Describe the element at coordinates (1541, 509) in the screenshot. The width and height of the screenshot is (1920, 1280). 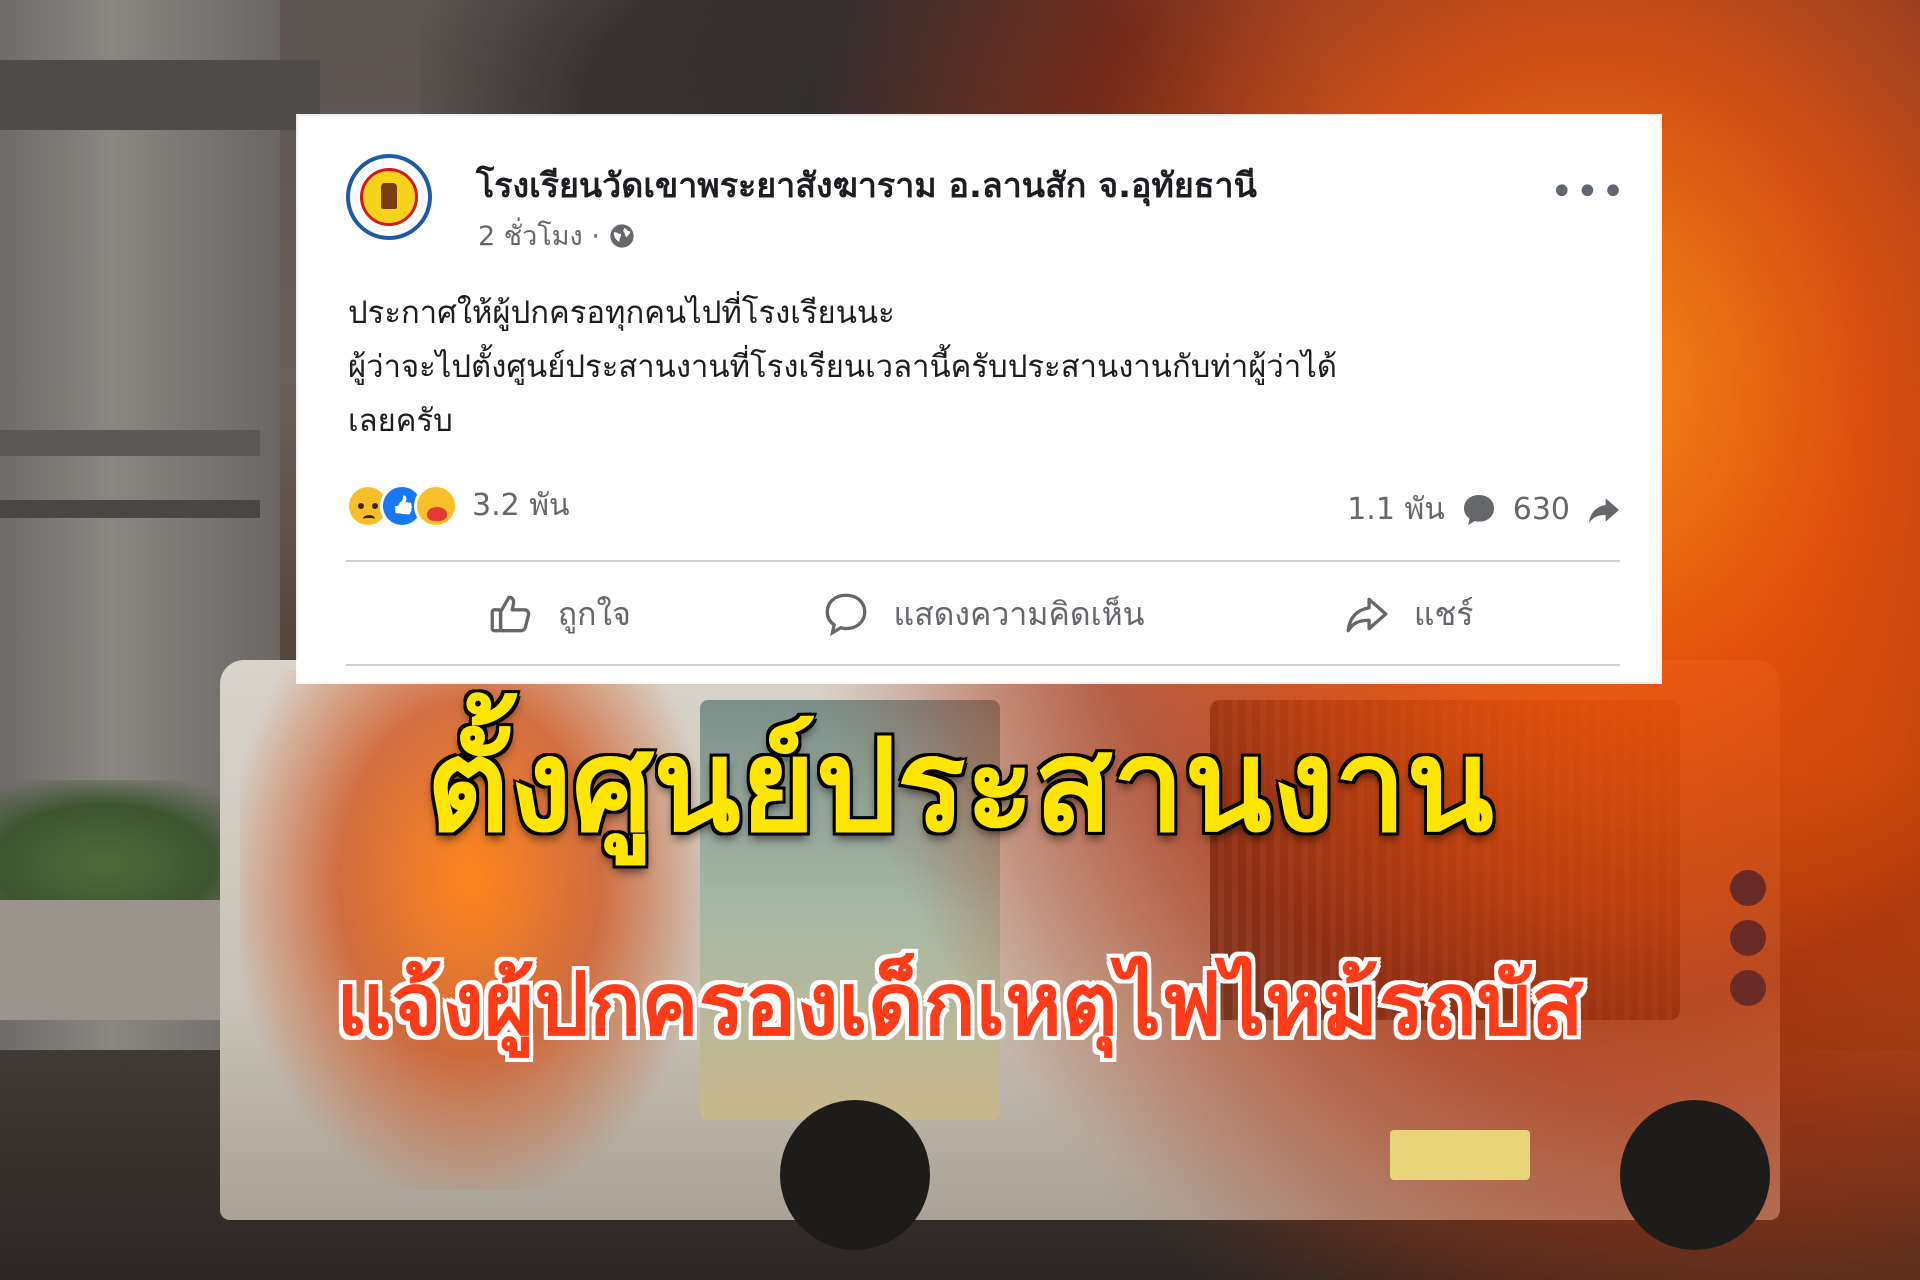
I see `share-count: 630` at that location.